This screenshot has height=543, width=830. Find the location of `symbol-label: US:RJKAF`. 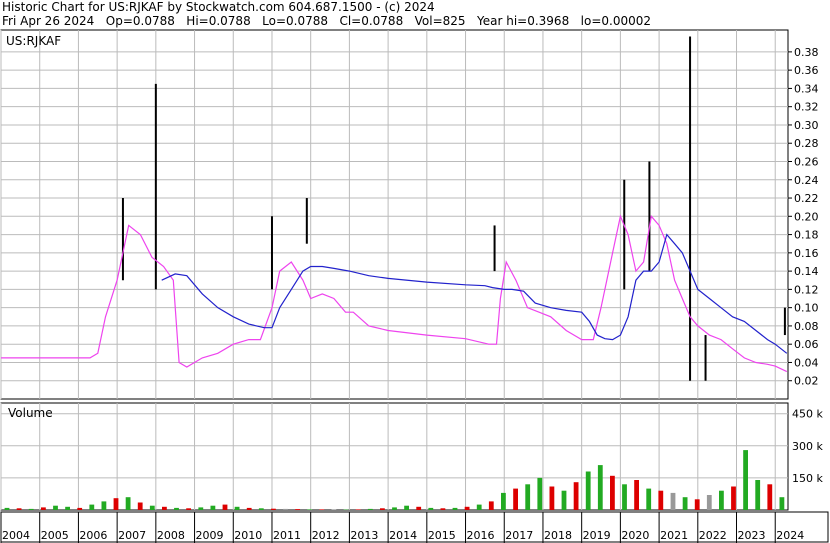

symbol-label: US:RJKAF is located at coordinates (33, 41).